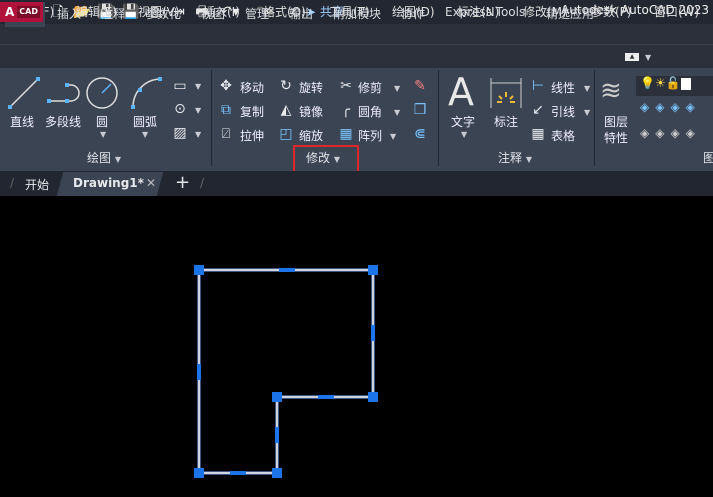 The width and height of the screenshot is (713, 497). I want to click on app-logo: A CAD, so click(21, 12).